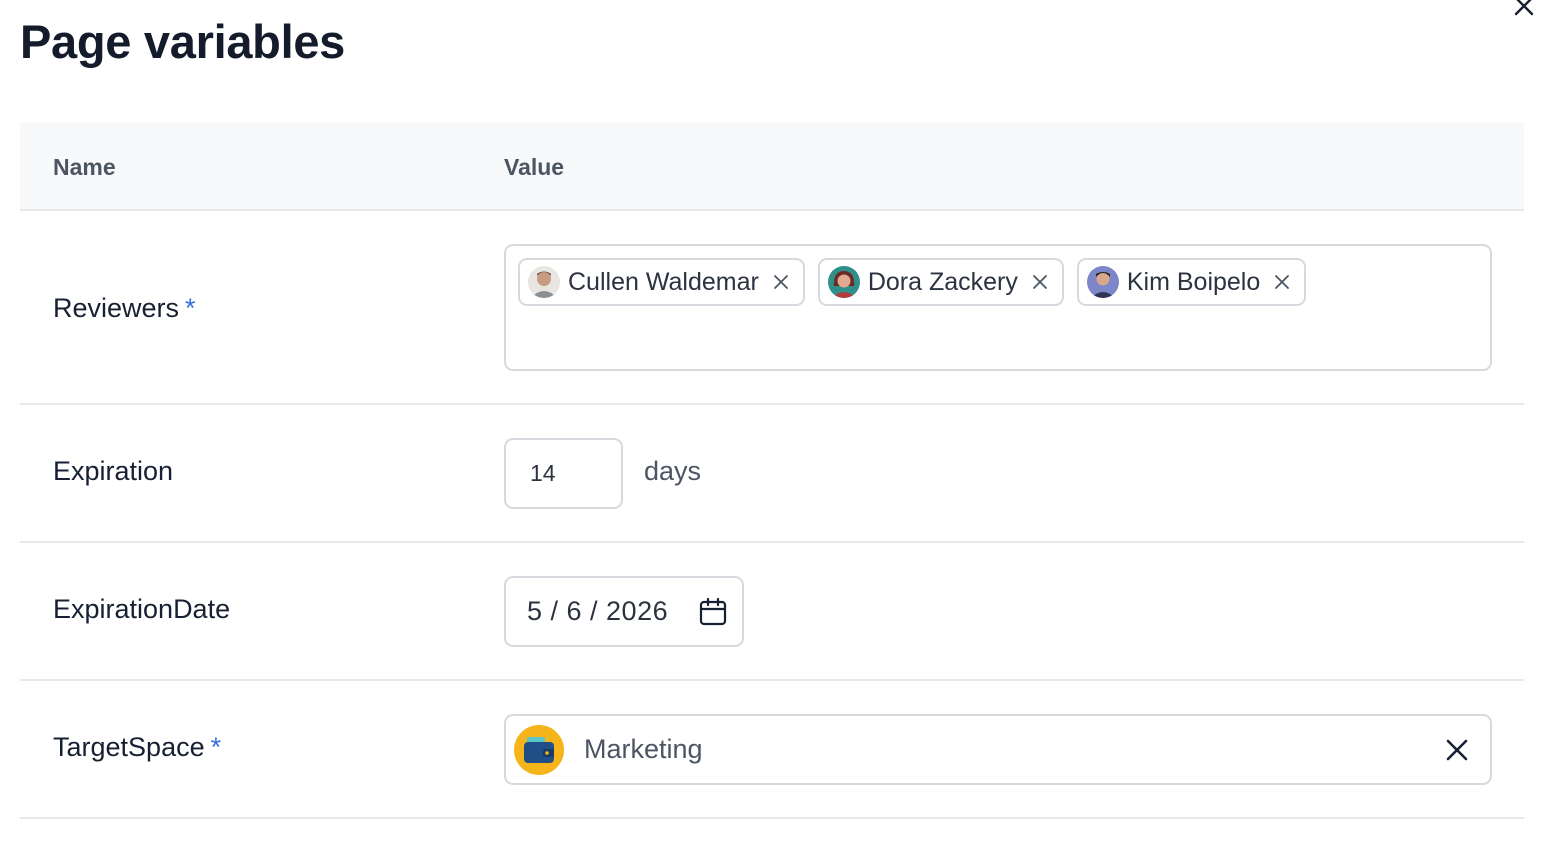  I want to click on target-space-select: Marketing, so click(998, 749).